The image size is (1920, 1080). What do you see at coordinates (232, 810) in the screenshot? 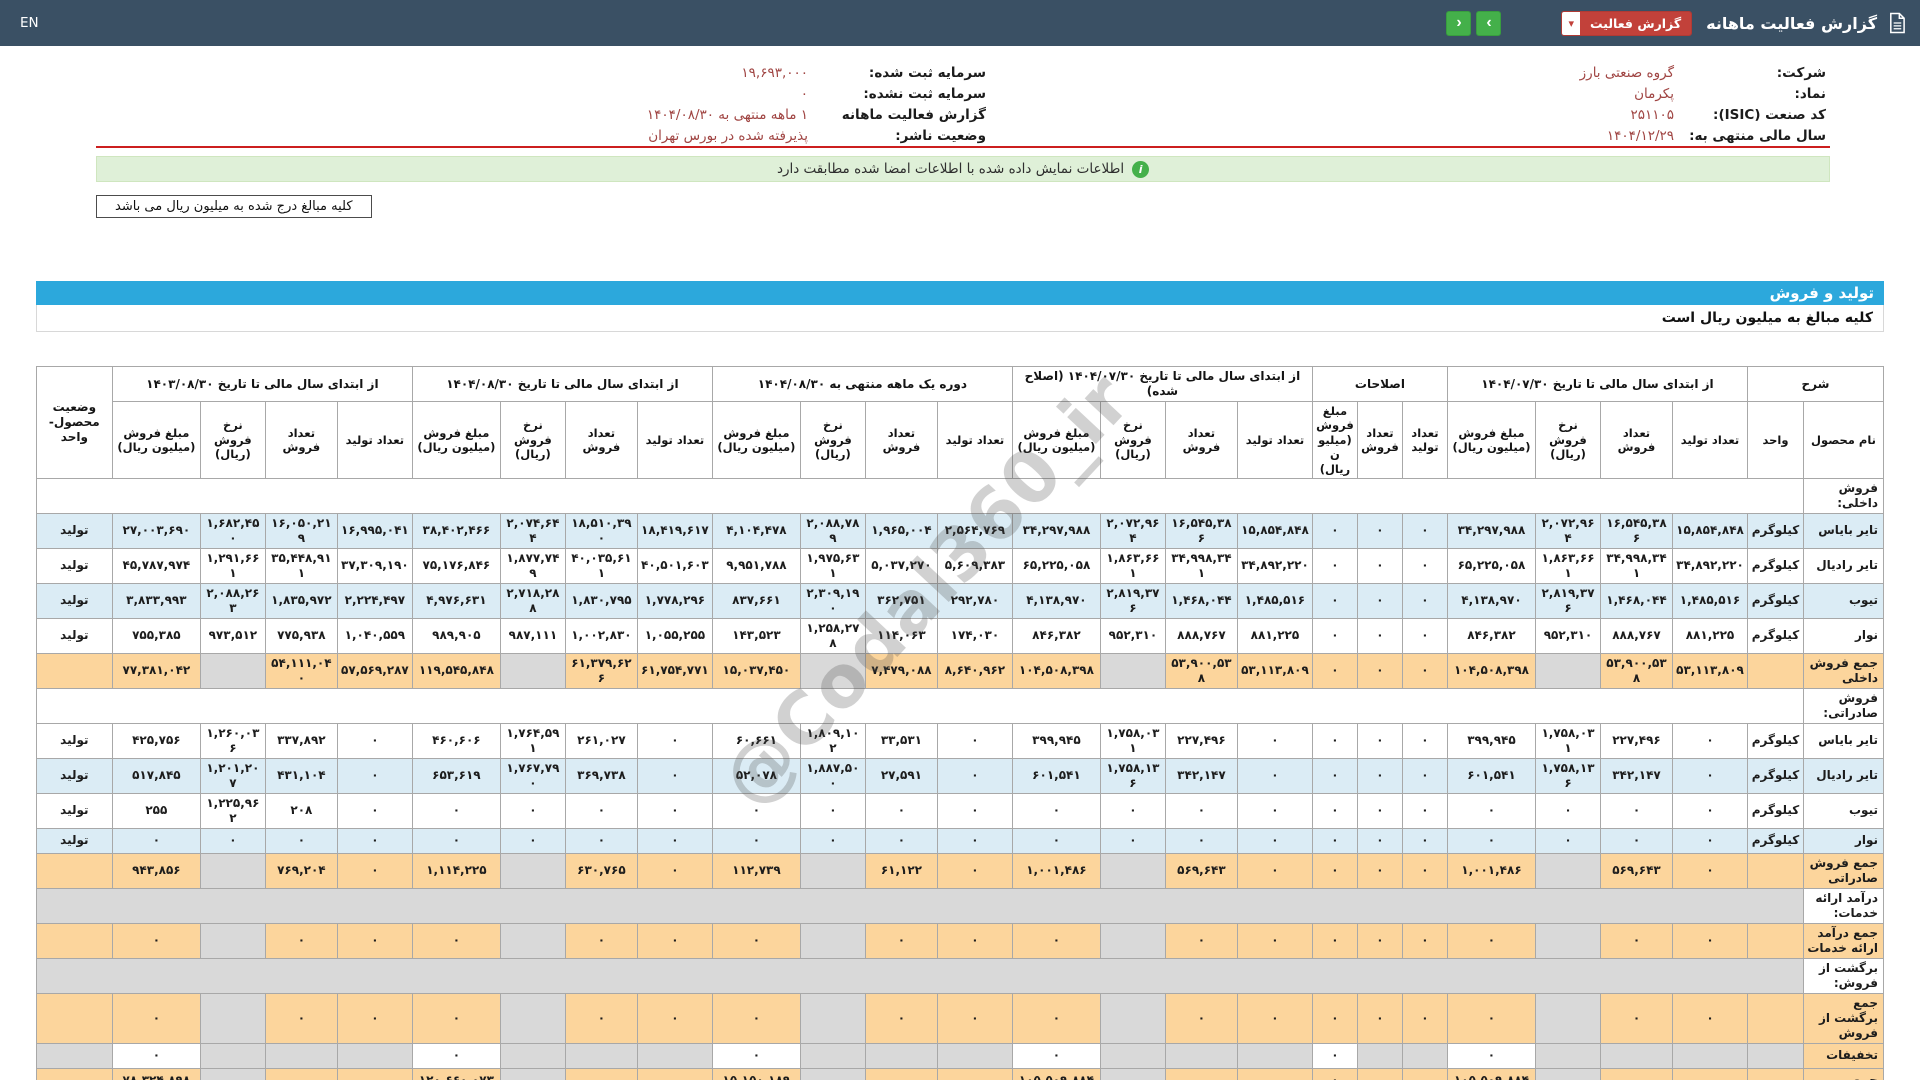
I see `rate-cell: ۱,۲۲۵,۹۶۲` at bounding box center [232, 810].